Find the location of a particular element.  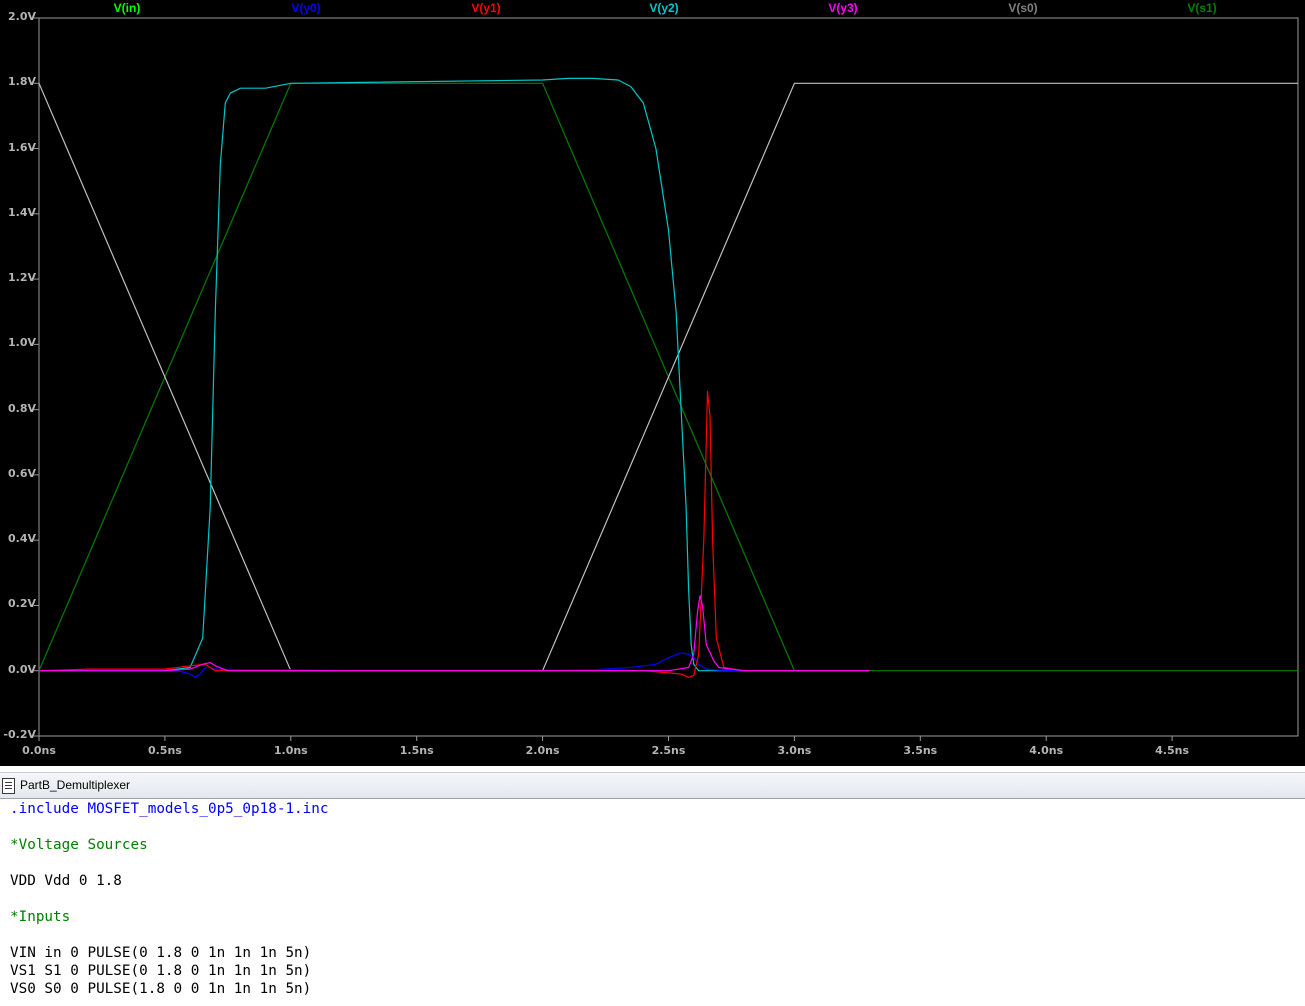

x-tick-label: 0.5ns is located at coordinates (164, 750).